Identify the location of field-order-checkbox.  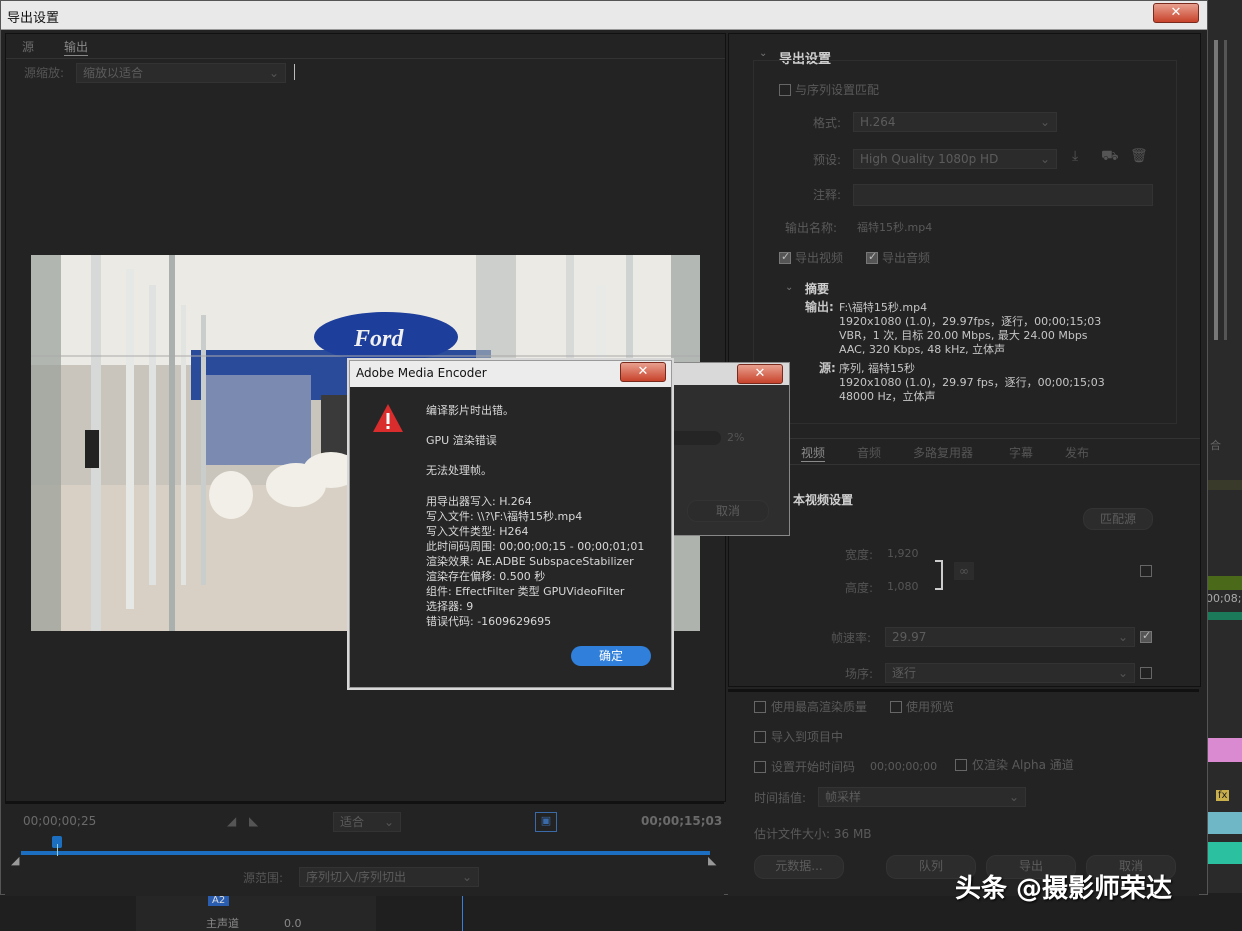
(1146, 673).